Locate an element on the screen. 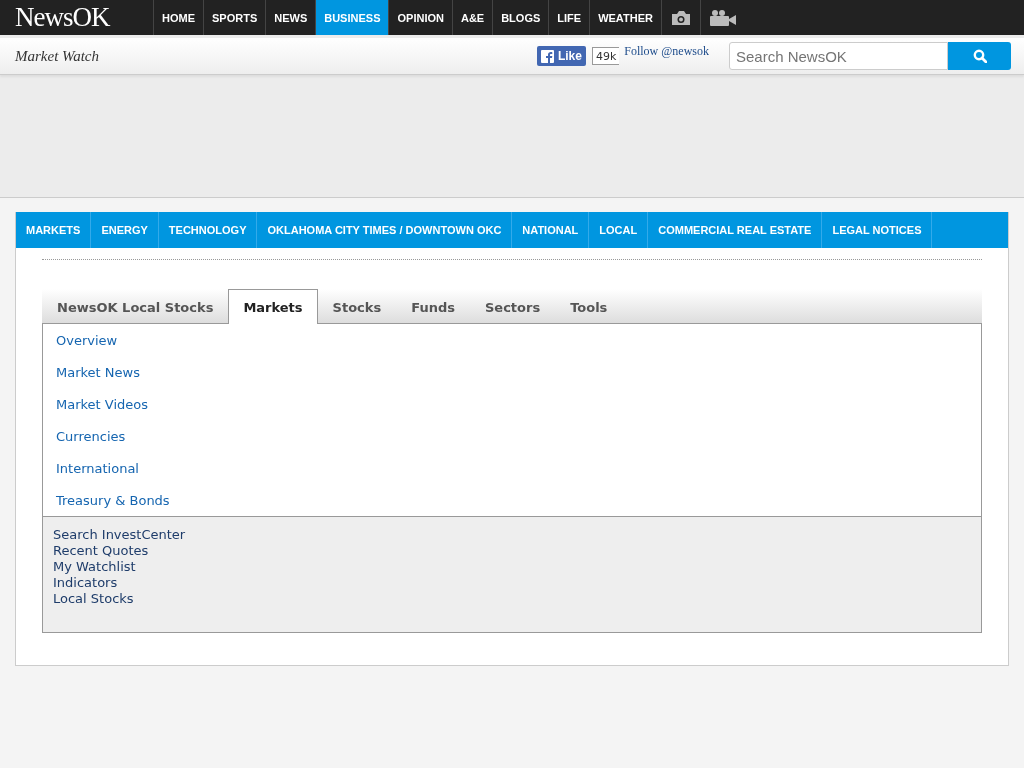 Image resolution: width=1024 pixels, height=768 pixels. market-link: Currencies is located at coordinates (512, 436).